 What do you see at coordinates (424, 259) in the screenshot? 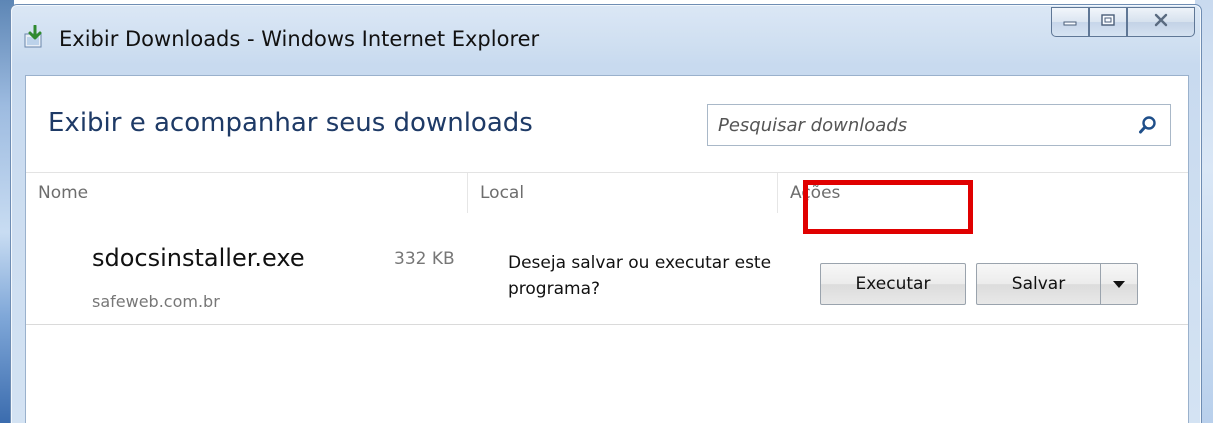
I see `file-size: 332 KB` at bounding box center [424, 259].